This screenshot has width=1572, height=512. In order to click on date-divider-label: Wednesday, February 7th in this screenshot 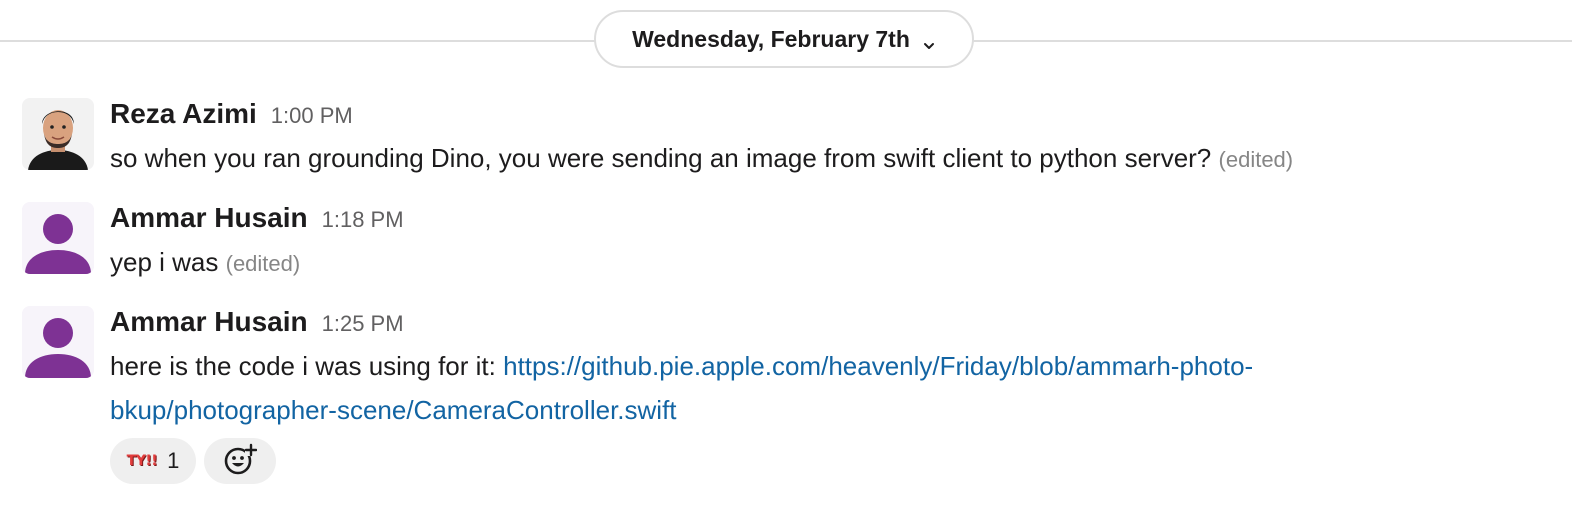, I will do `click(771, 38)`.